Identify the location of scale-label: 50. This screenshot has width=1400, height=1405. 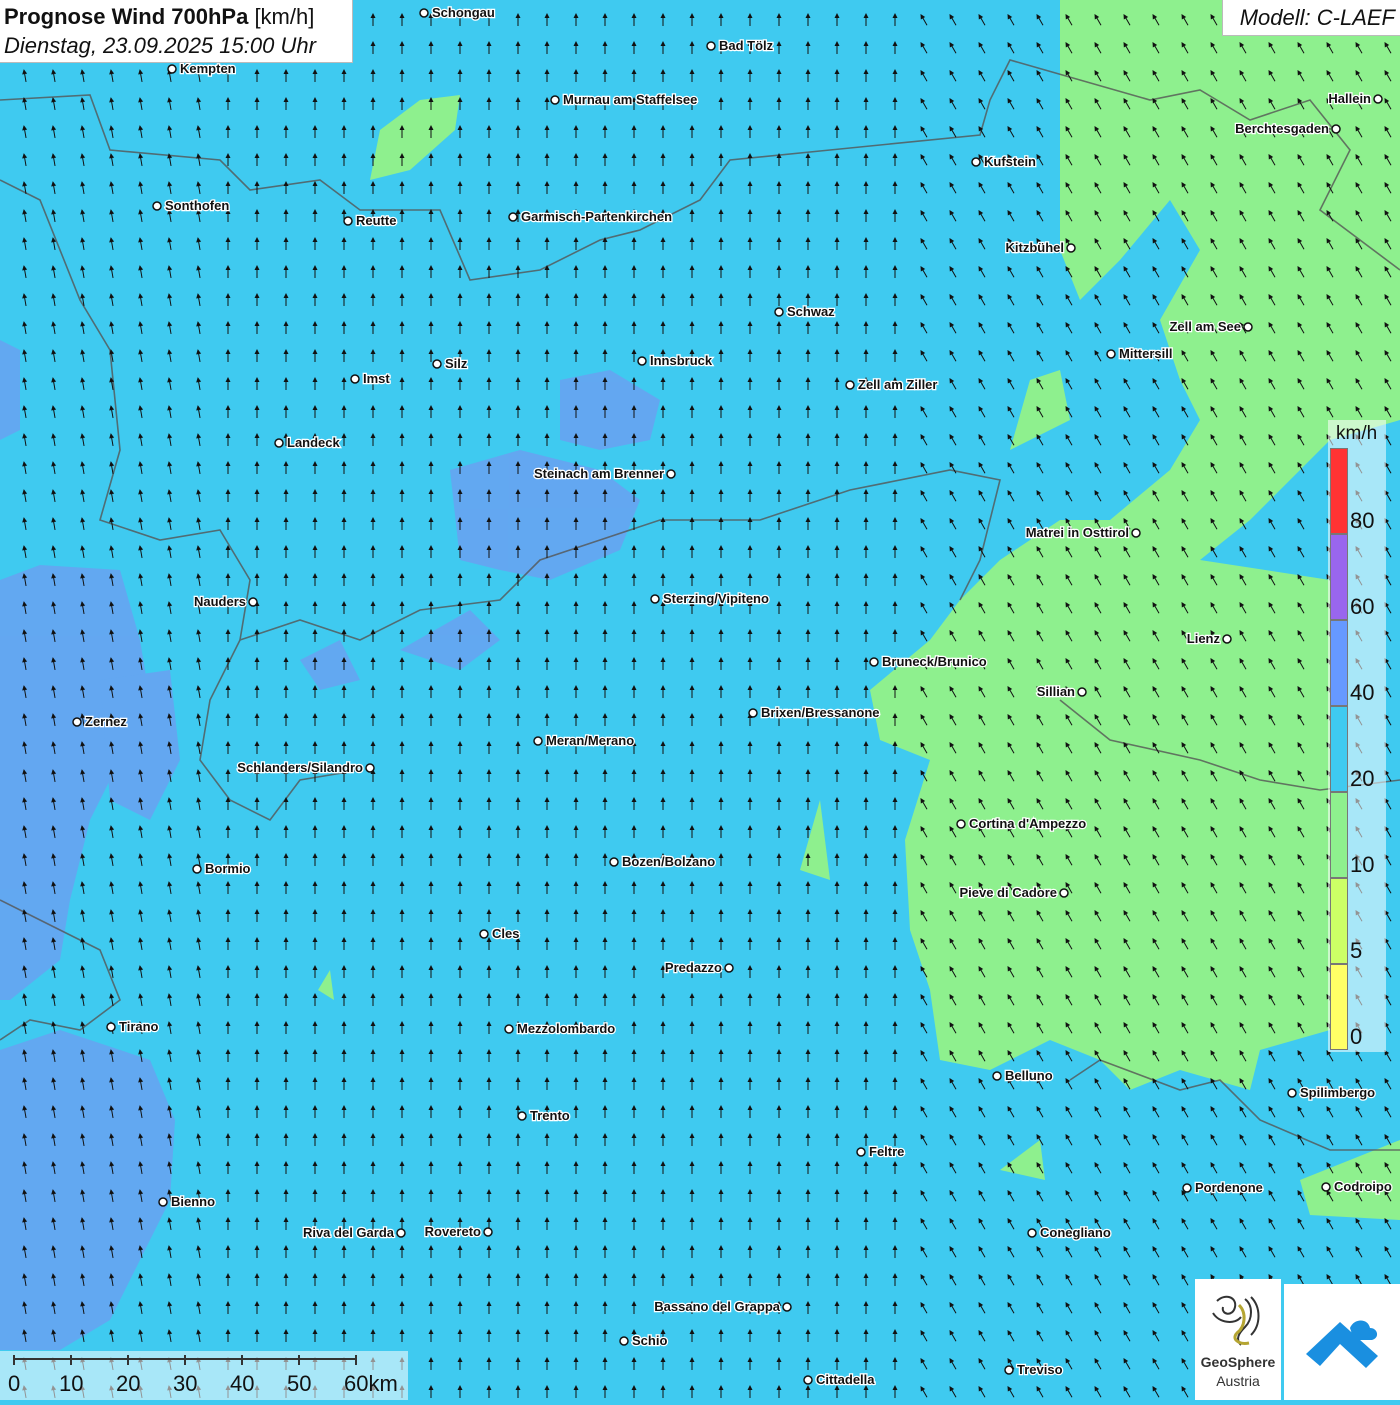
(299, 1383).